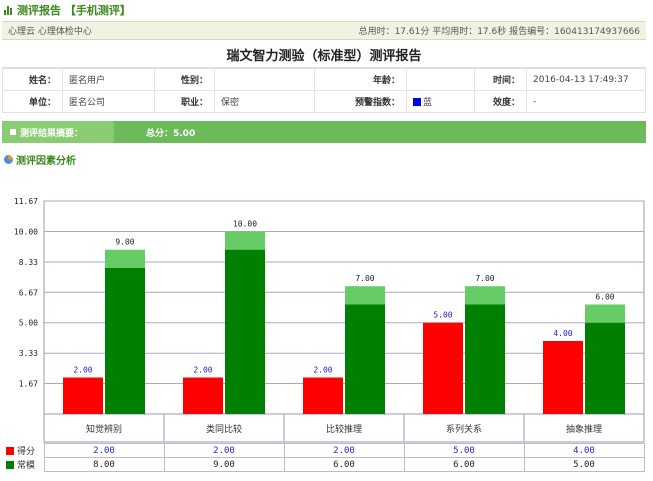 This screenshot has height=481, width=653. I want to click on y-tick-label: 5.00, so click(28, 323).